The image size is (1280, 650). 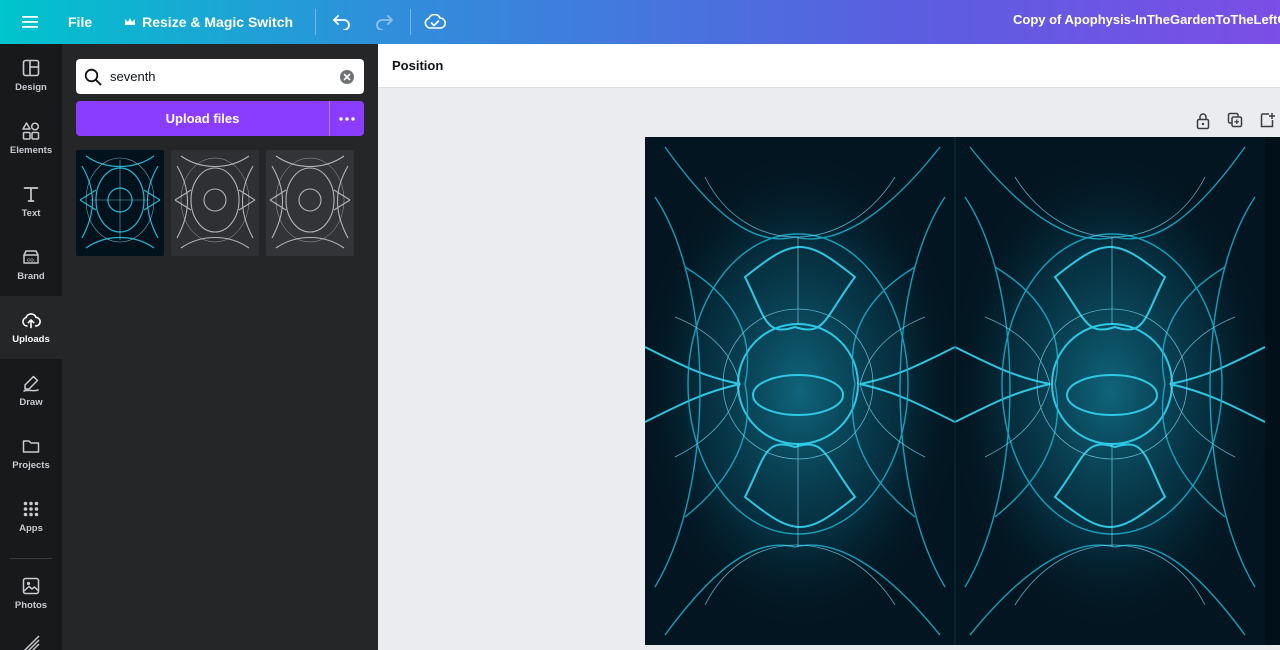 I want to click on rail-item-brand: CO. Brand, so click(x=31, y=264).